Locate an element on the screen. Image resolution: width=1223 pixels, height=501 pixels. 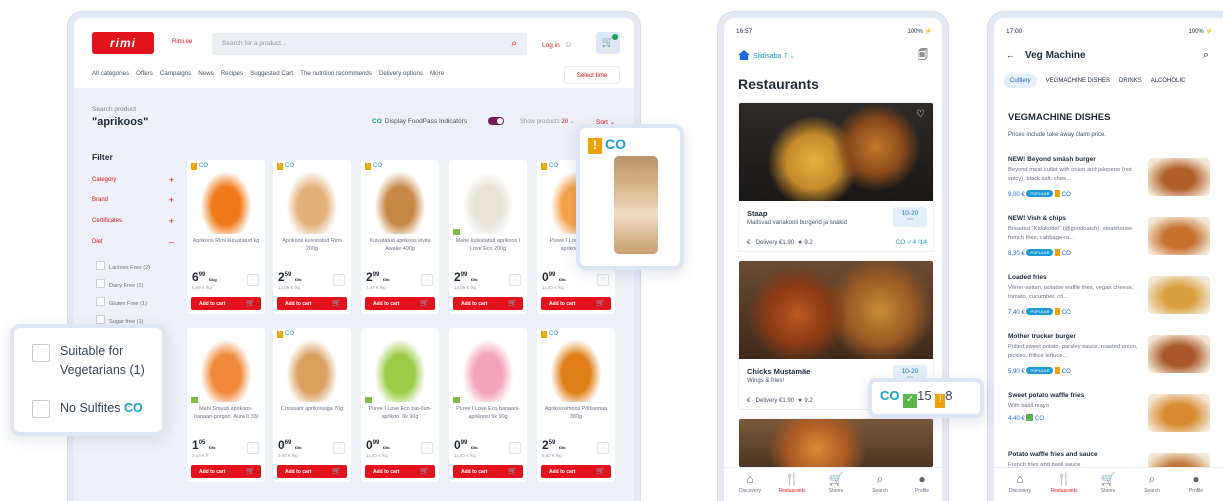
product-zoom: ! CO is located at coordinates (630, 197).